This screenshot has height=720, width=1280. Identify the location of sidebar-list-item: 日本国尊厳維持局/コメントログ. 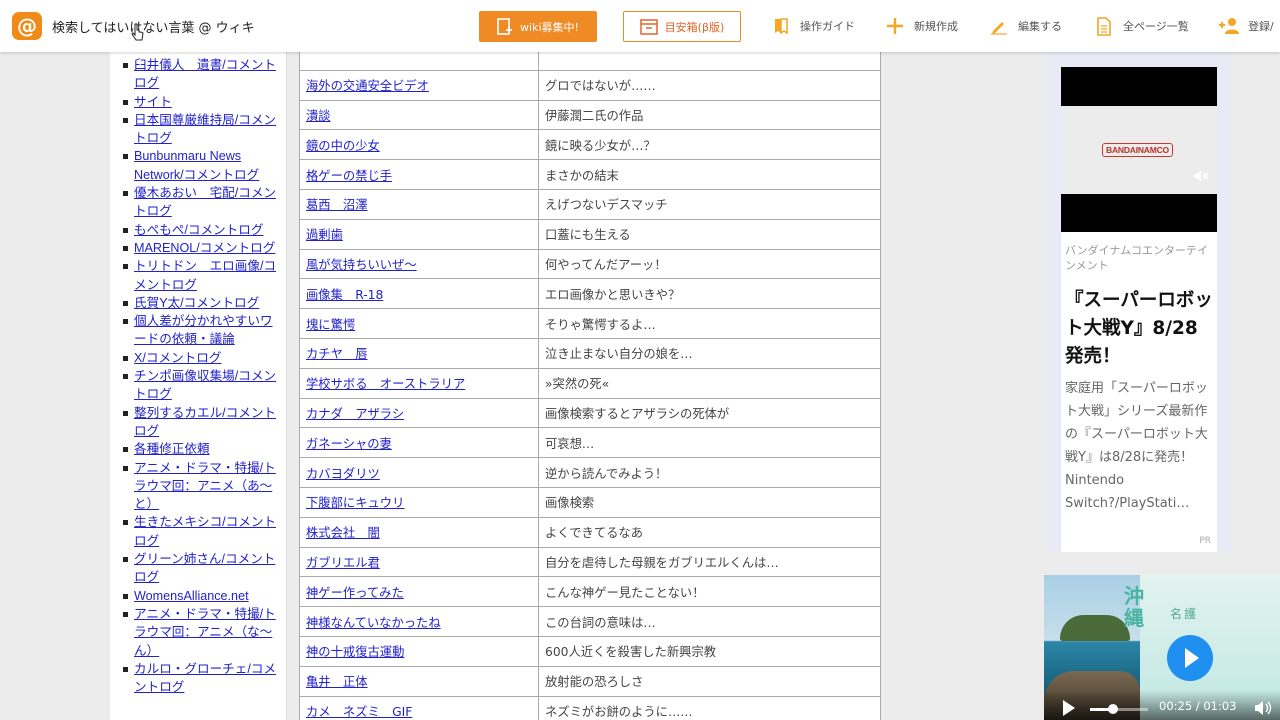
(198, 129).